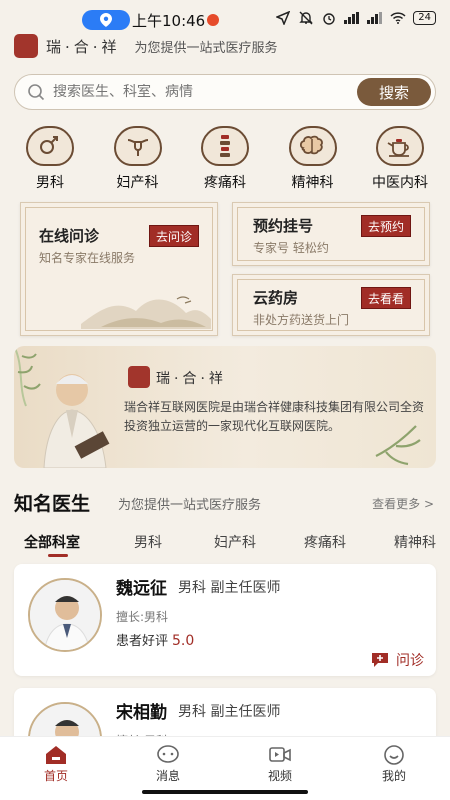  Describe the element at coordinates (148, 542) in the screenshot. I see `tab-male: 男科` at that location.